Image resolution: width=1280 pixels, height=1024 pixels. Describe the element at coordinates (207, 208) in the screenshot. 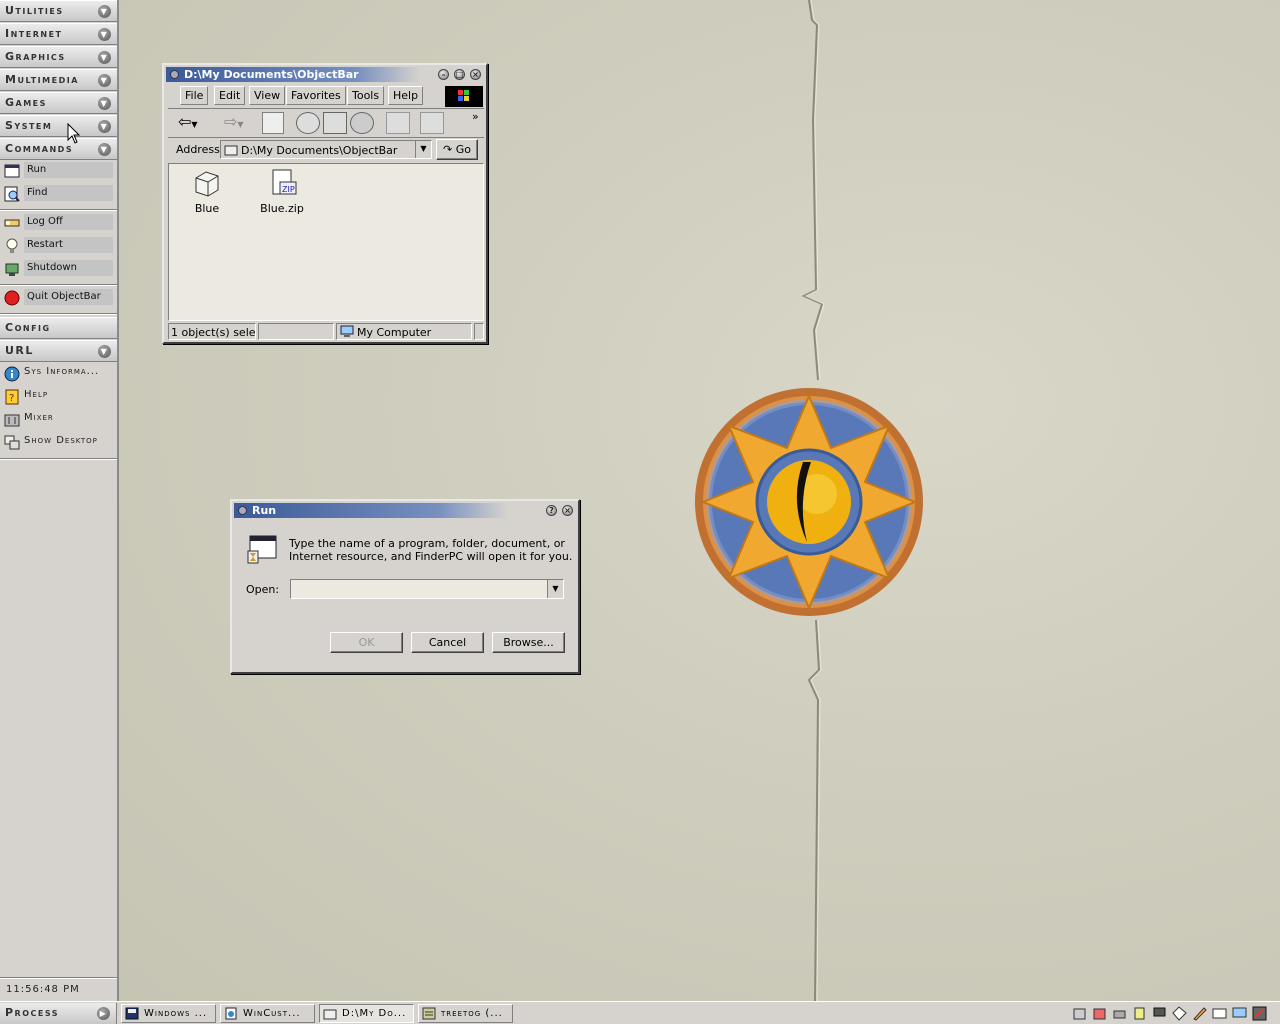

I see `file-name: Blue` at that location.